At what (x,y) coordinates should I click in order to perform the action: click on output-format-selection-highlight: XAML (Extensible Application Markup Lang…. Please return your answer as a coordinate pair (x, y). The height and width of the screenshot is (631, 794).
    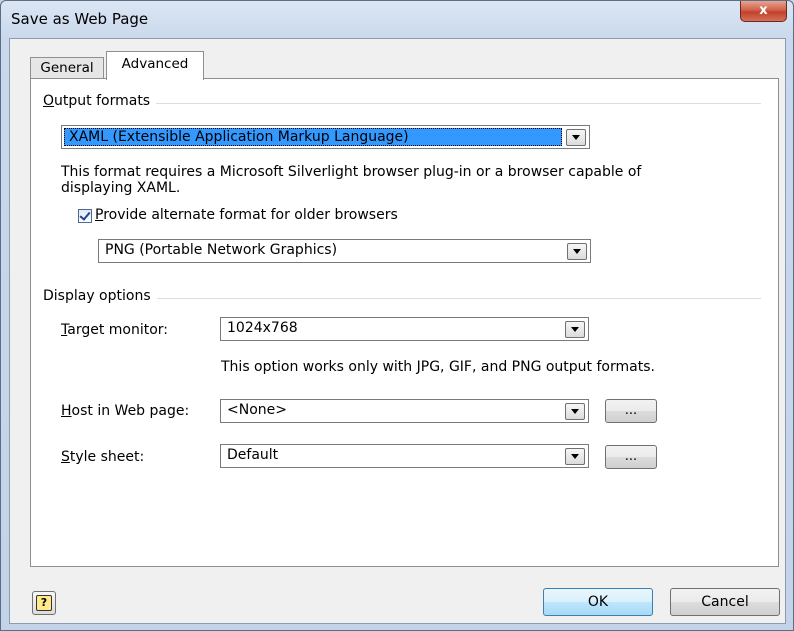
    Looking at the image, I should click on (313, 137).